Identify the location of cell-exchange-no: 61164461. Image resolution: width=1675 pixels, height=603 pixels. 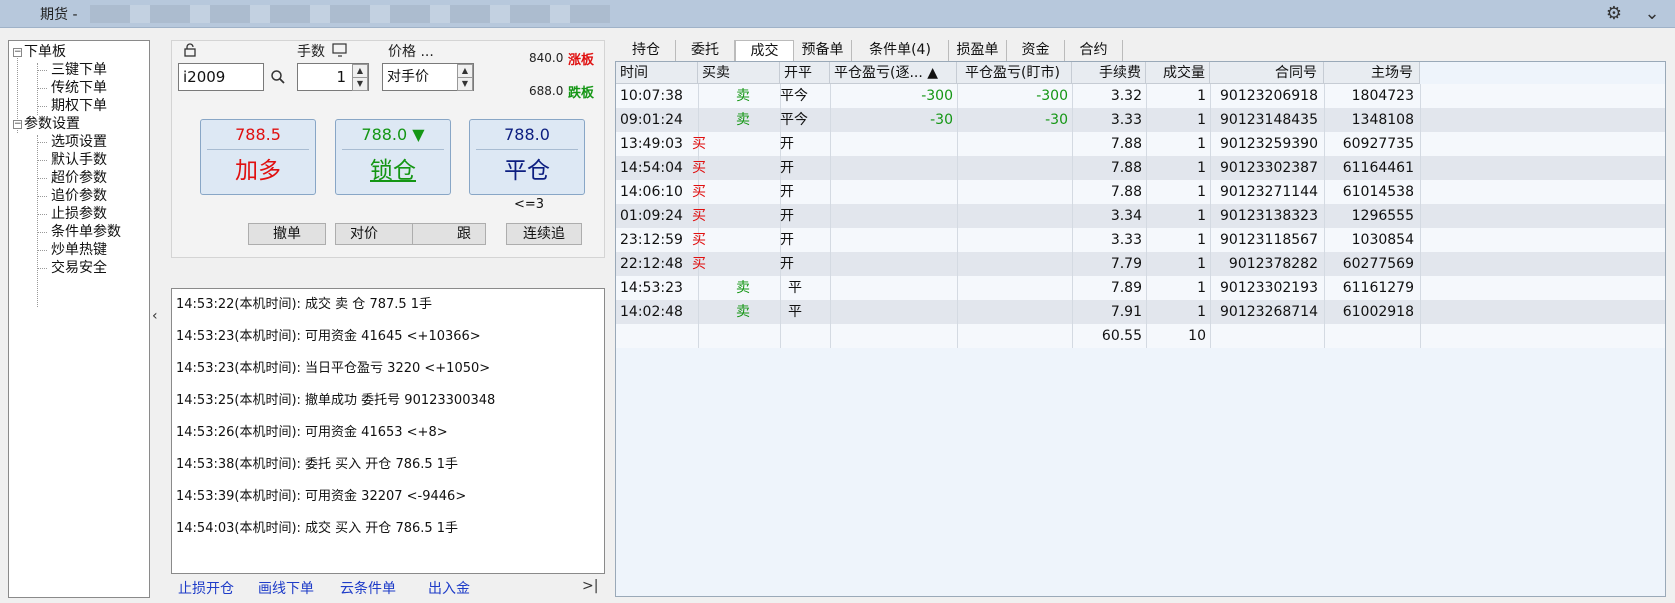
(1378, 168).